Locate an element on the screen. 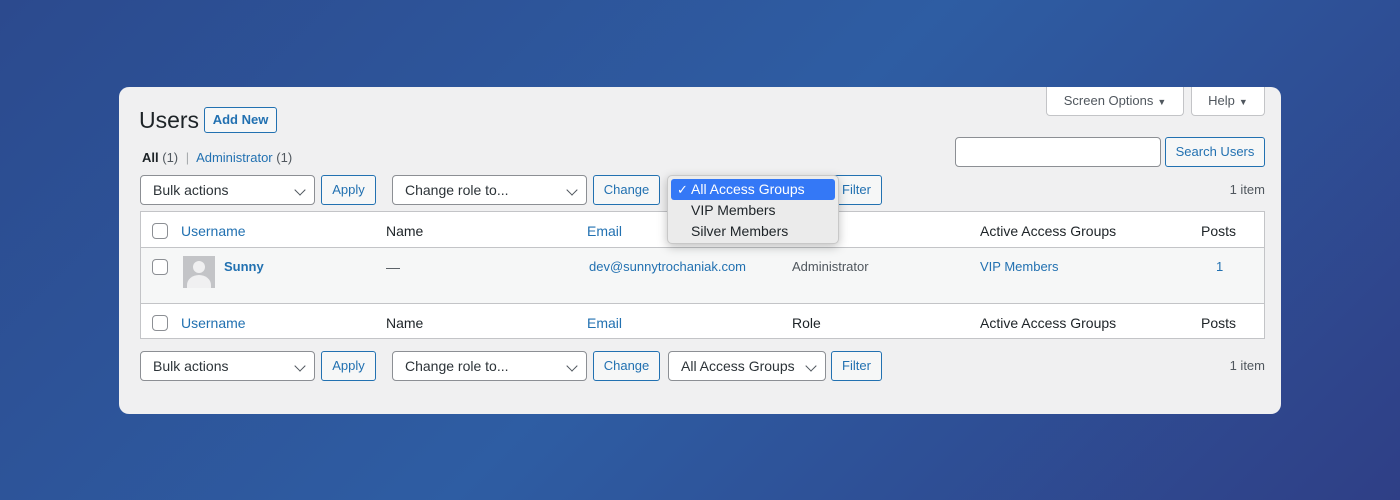 The width and height of the screenshot is (1400, 500). bulk-actions-select-bottom: Bulk actions is located at coordinates (227, 366).